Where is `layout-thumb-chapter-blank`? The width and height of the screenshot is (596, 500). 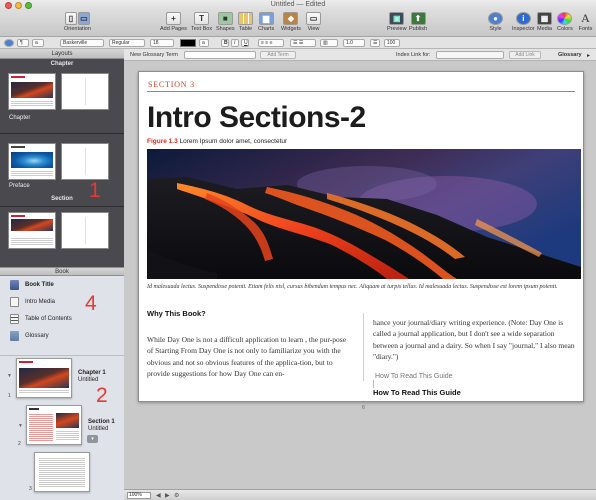
layout-thumb-chapter-blank is located at coordinates (85, 91).